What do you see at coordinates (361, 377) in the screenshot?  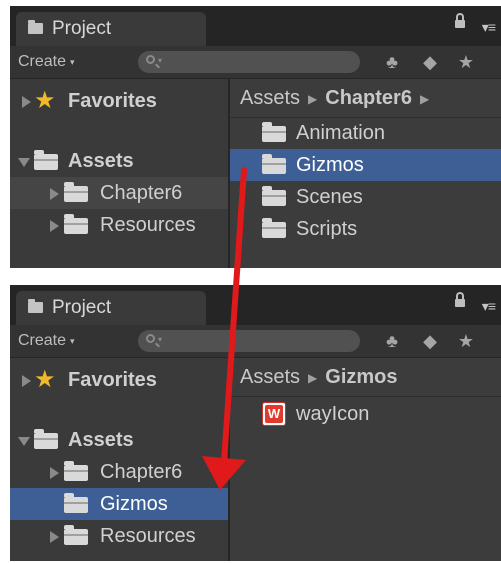 I see `breadcrumb-item-gizmos: Gizmos` at bounding box center [361, 377].